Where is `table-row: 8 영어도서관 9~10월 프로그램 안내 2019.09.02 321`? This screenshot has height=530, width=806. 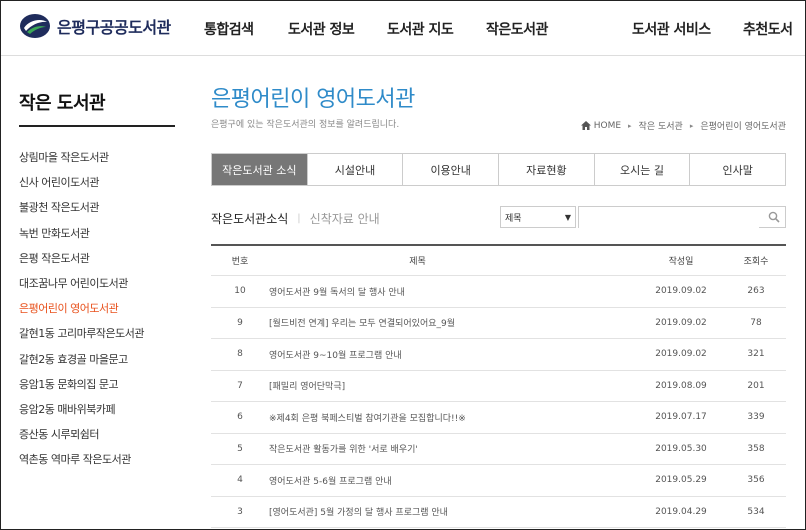 table-row: 8 영어도서관 9~10월 프로그램 안내 2019.09.02 321 is located at coordinates (498, 355).